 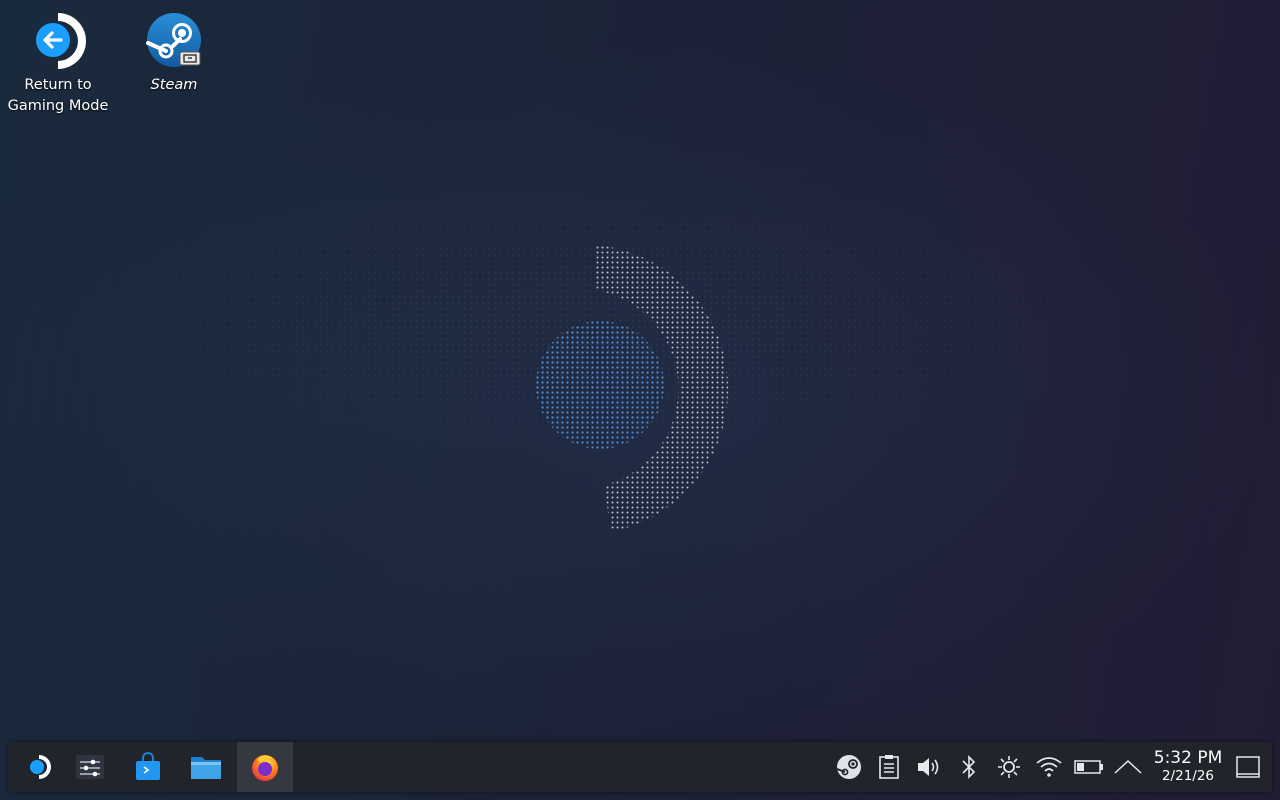 I want to click on desktop-icon-steam: Steam, so click(x=174, y=53).